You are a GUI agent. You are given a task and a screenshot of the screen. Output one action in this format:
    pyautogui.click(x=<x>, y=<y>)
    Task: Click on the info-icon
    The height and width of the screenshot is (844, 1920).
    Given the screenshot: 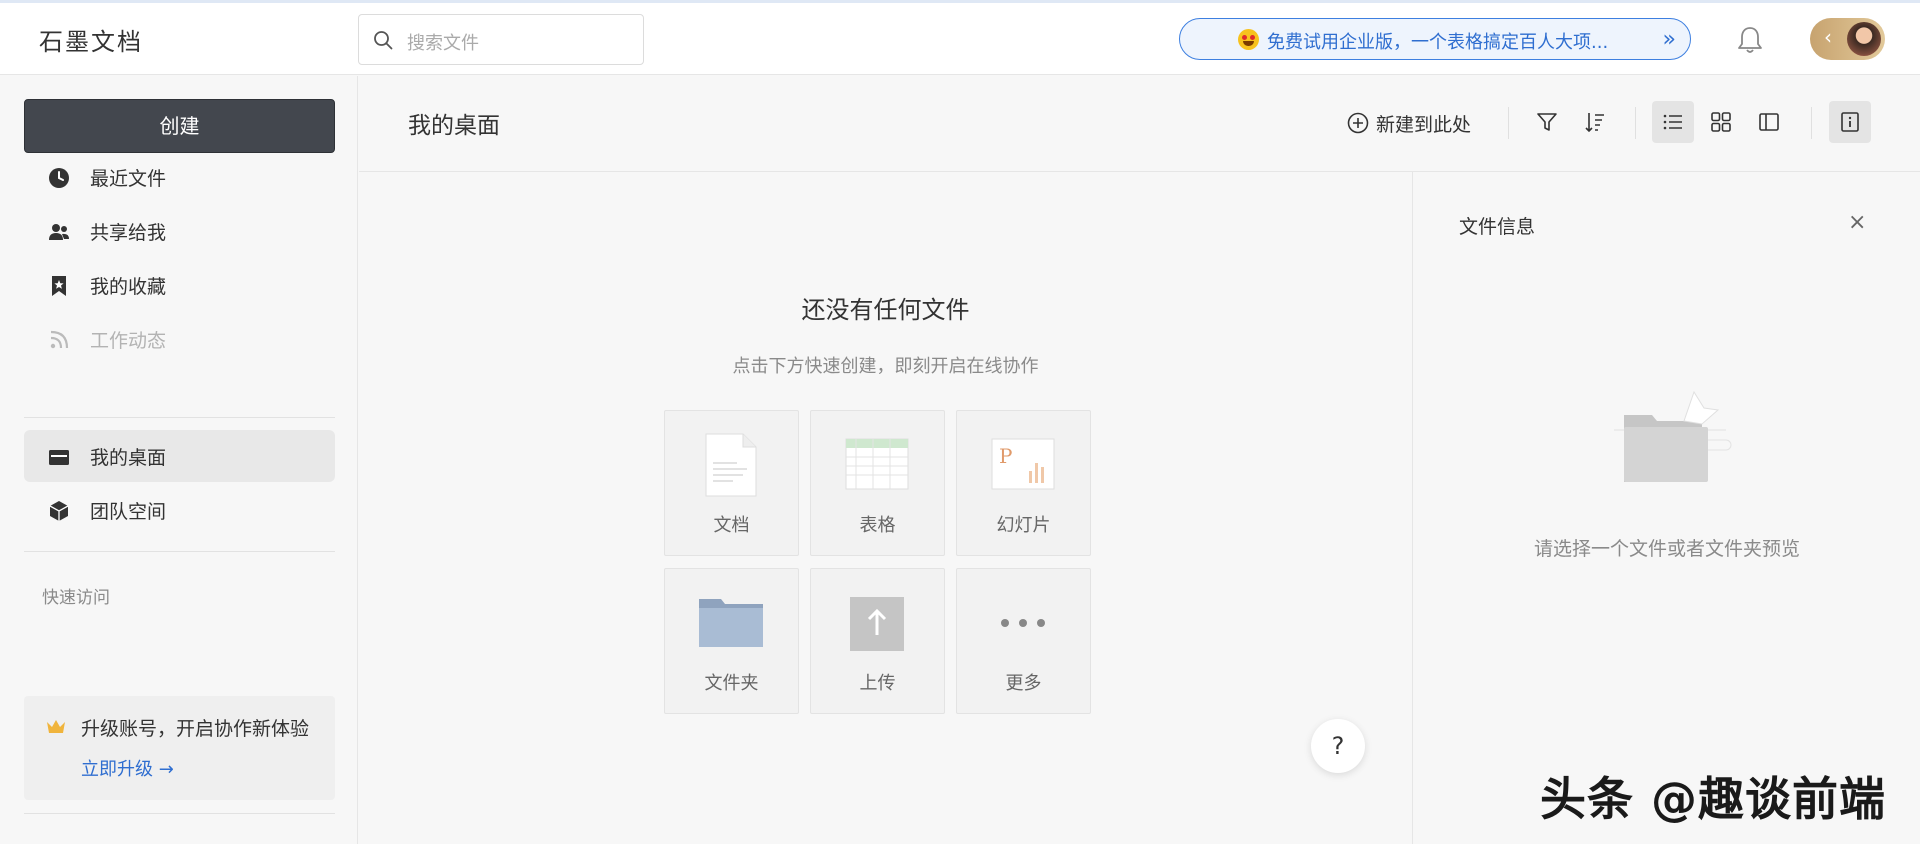 What is the action you would take?
    pyautogui.click(x=1850, y=122)
    